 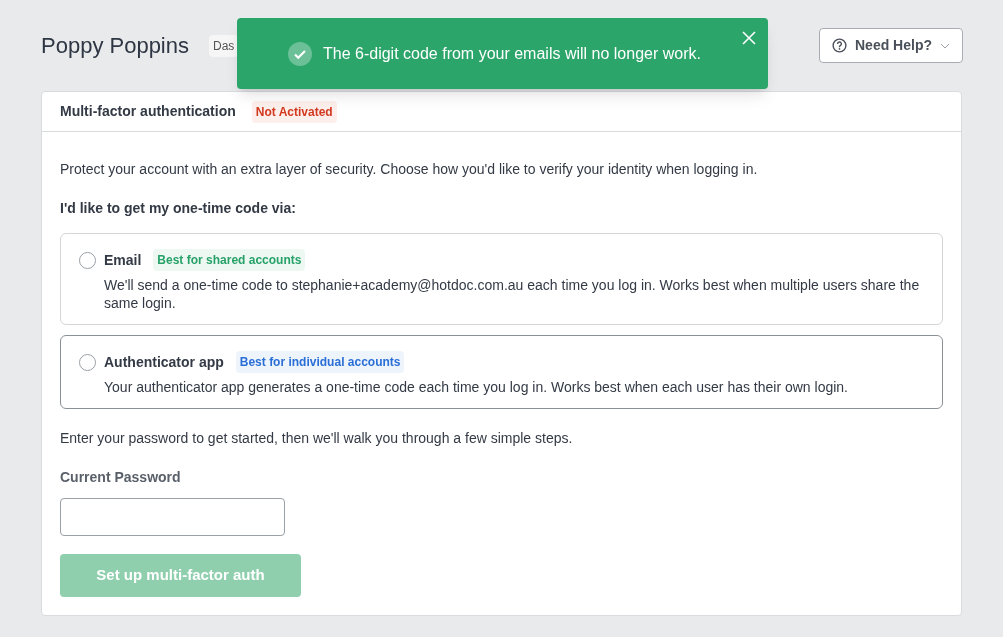 I want to click on option-label: Authenticator app, so click(x=164, y=362).